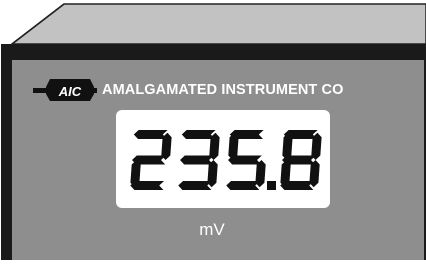  Describe the element at coordinates (70, 91) in the screenshot. I see `svg-text: AIC` at that location.